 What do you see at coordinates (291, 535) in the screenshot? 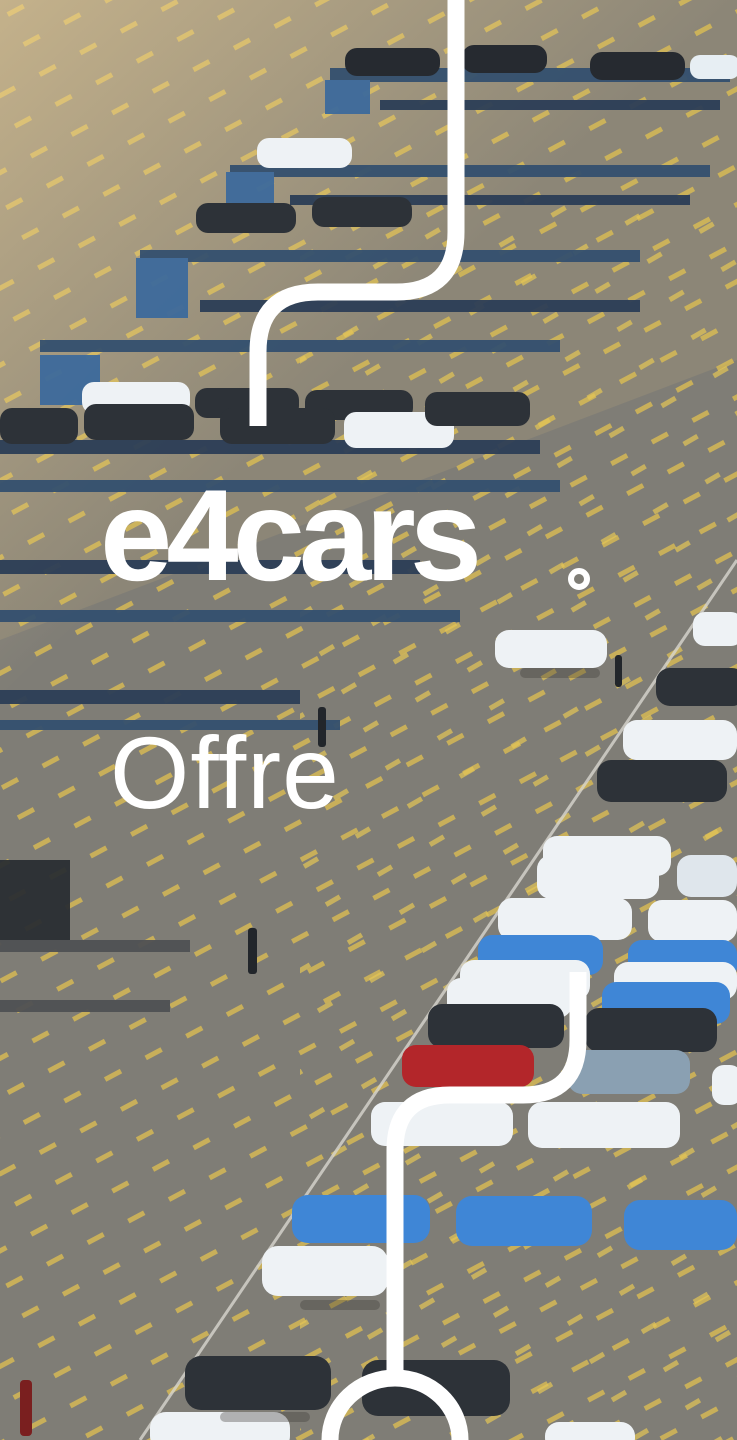
I see `brand-logo: e4cars` at bounding box center [291, 535].